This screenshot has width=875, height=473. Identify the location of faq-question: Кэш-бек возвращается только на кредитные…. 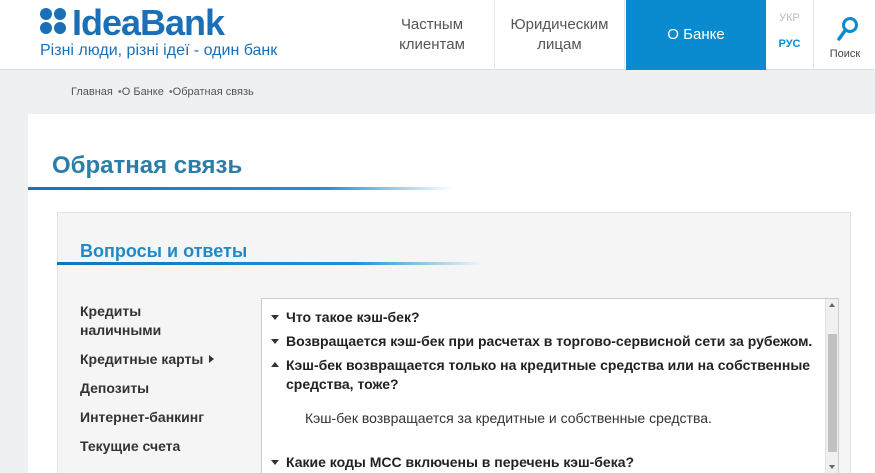
(548, 365).